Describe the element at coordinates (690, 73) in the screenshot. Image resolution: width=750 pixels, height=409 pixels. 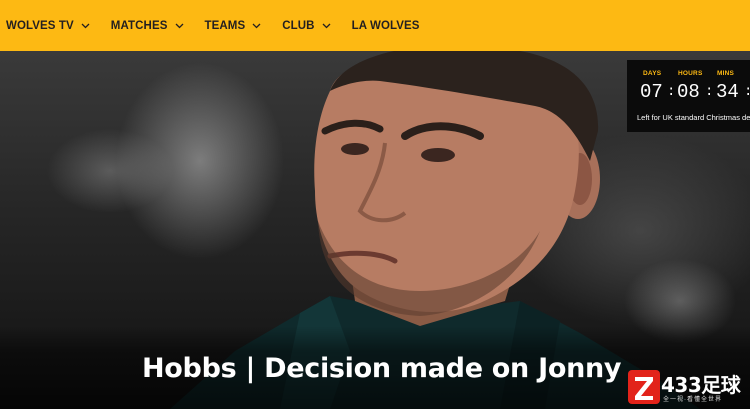
I see `countdown-hours-label: HOURS` at that location.